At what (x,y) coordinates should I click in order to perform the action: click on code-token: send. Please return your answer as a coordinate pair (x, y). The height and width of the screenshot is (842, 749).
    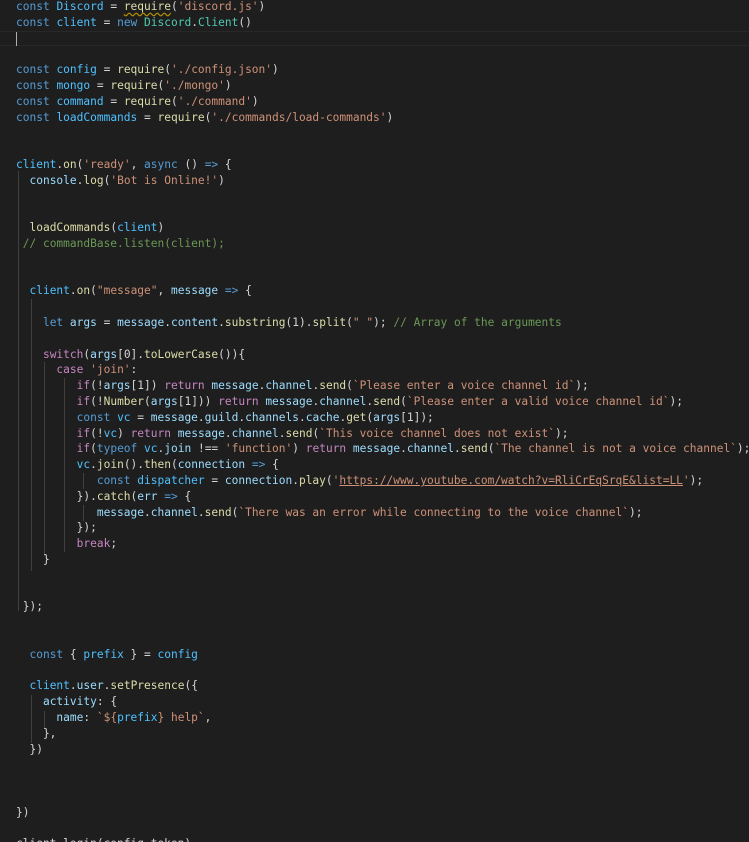
    Looking at the image, I should click on (218, 512).